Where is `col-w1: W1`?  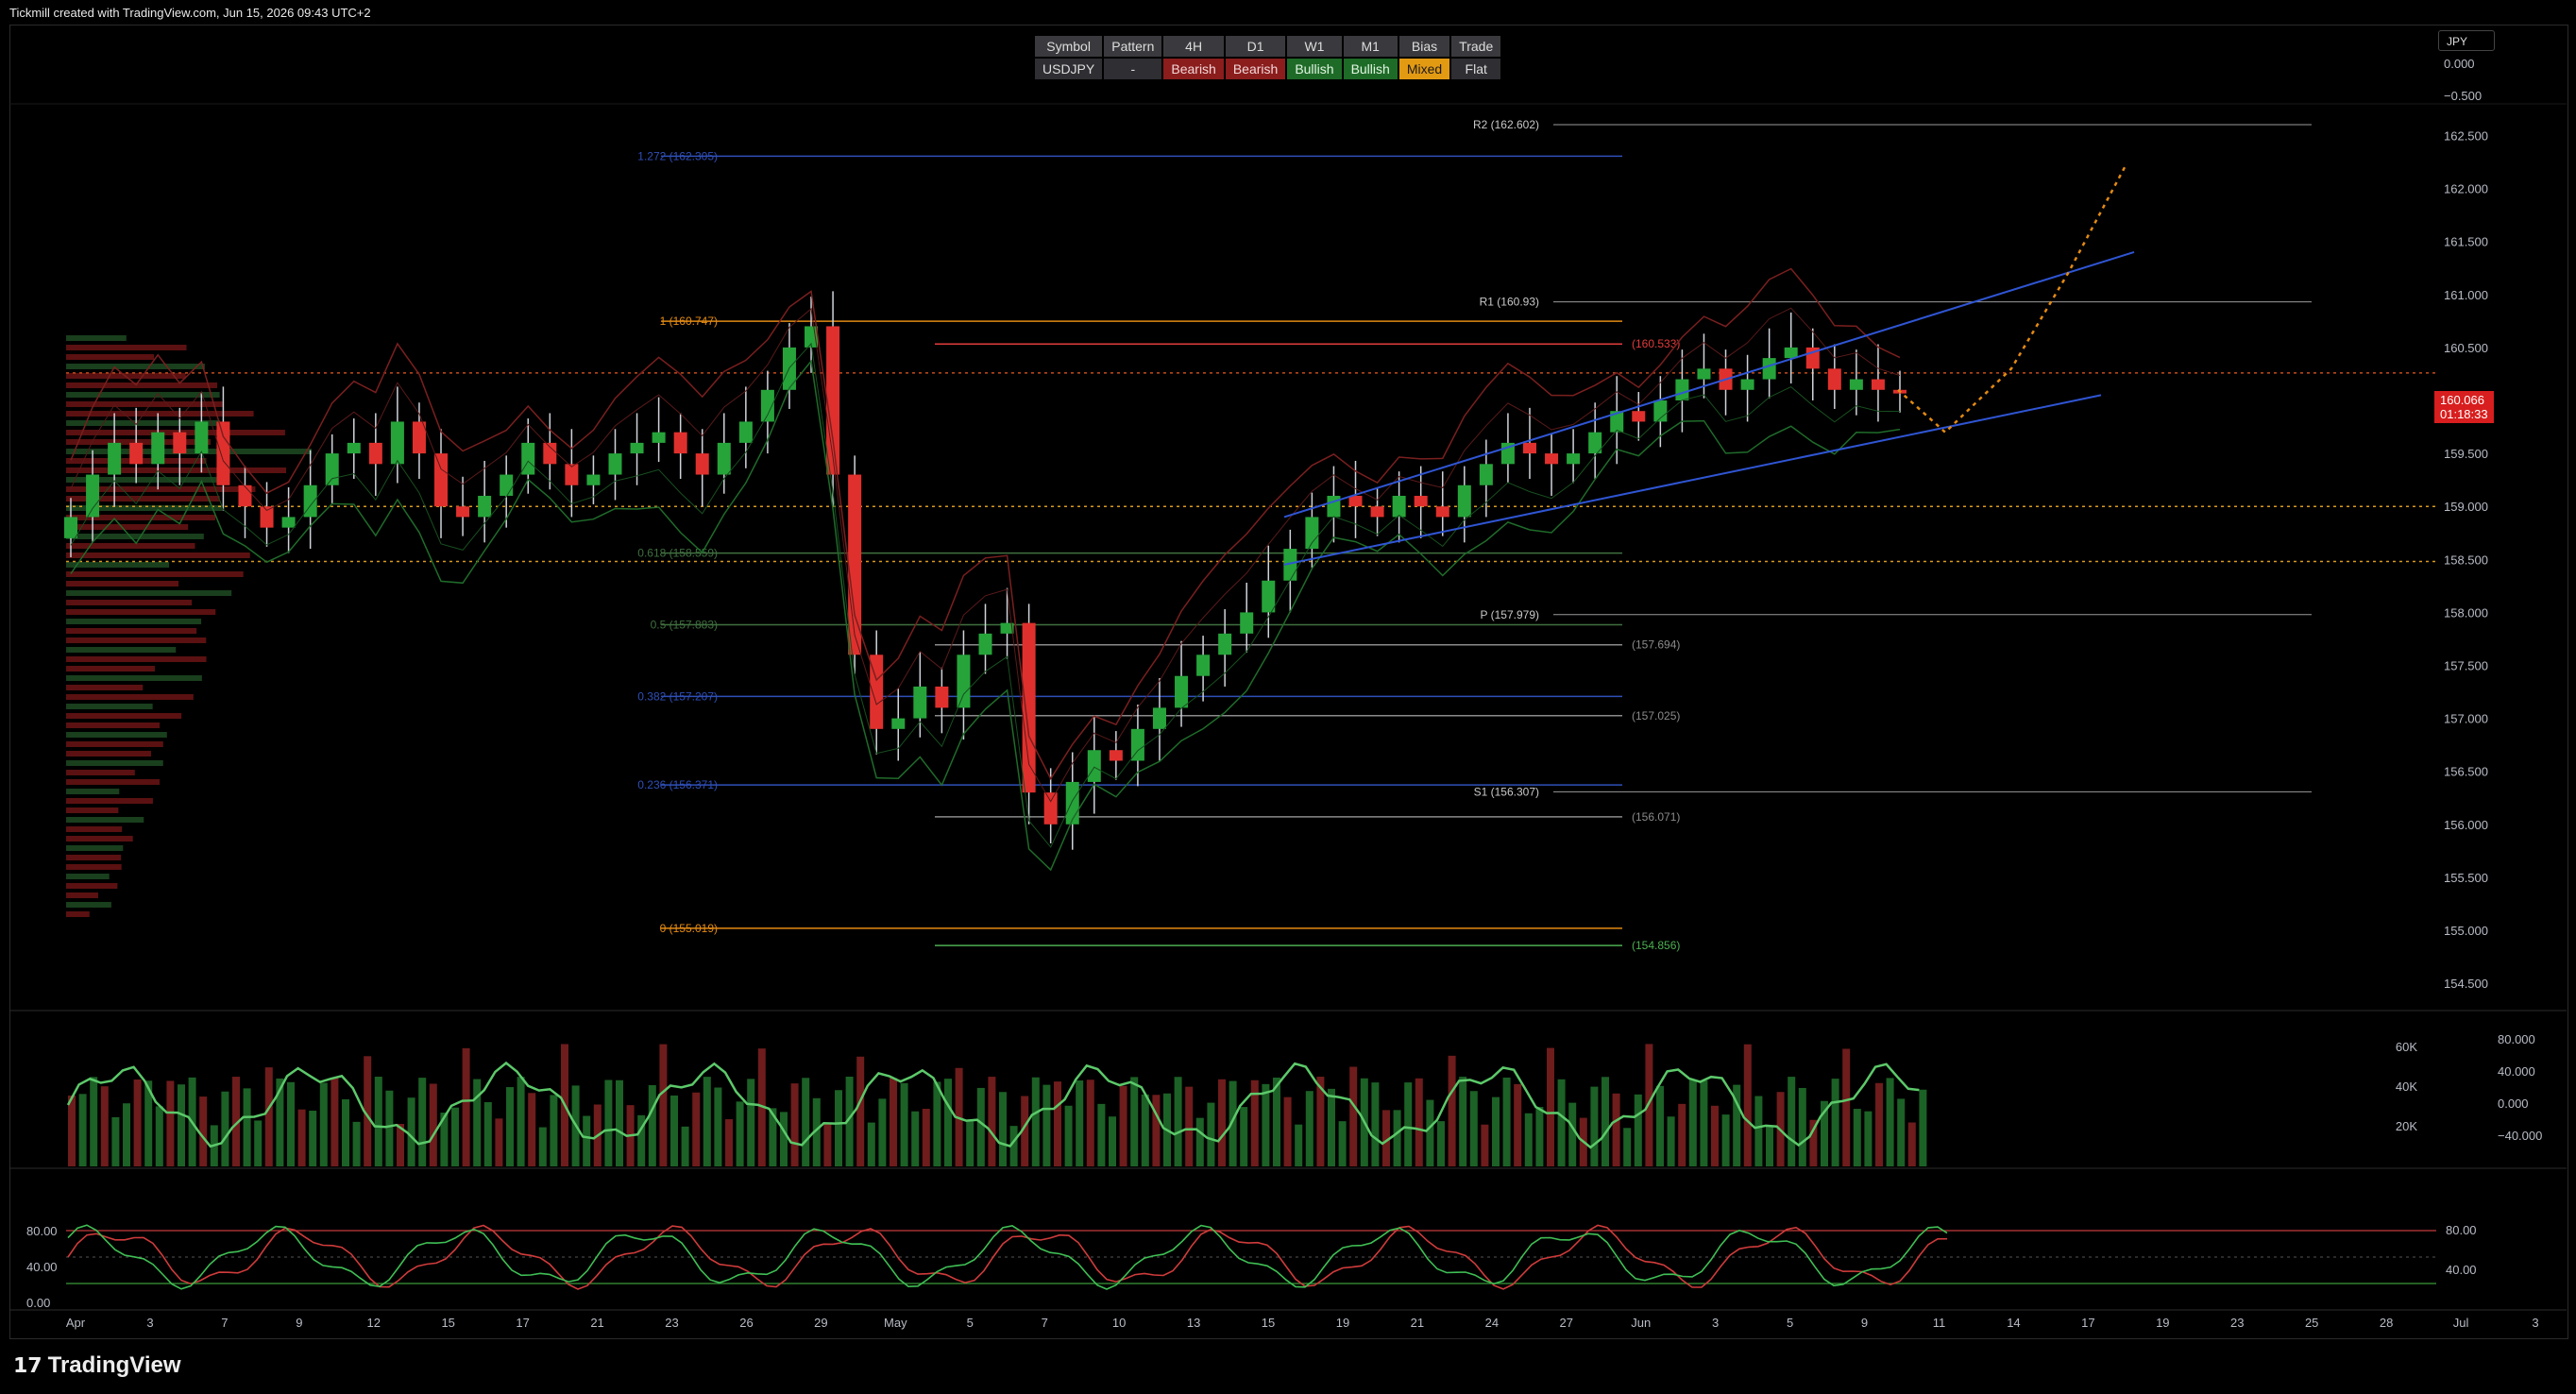 col-w1: W1 is located at coordinates (1314, 46).